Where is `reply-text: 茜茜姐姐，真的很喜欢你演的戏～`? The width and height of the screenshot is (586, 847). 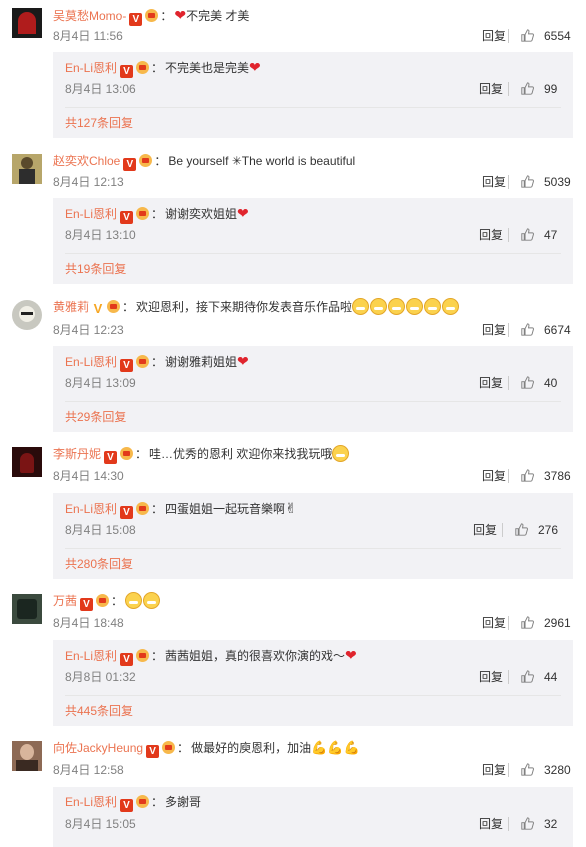
reply-text: 茜茜姐姐，真的很喜欢你演的戏～ is located at coordinates (255, 656).